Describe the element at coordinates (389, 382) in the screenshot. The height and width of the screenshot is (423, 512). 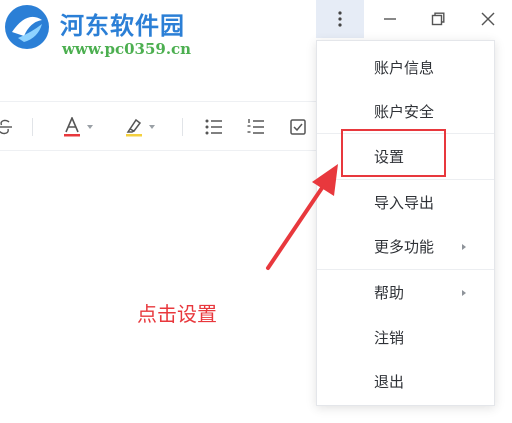
I see `menu-item-label: 退出` at that location.